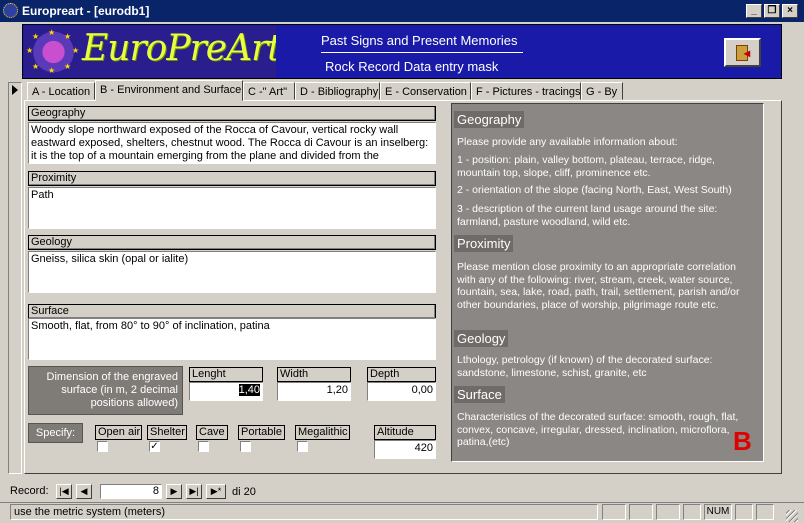 The height and width of the screenshot is (523, 804). I want to click on exit-arrow-icon: ◂, so click(747, 53).